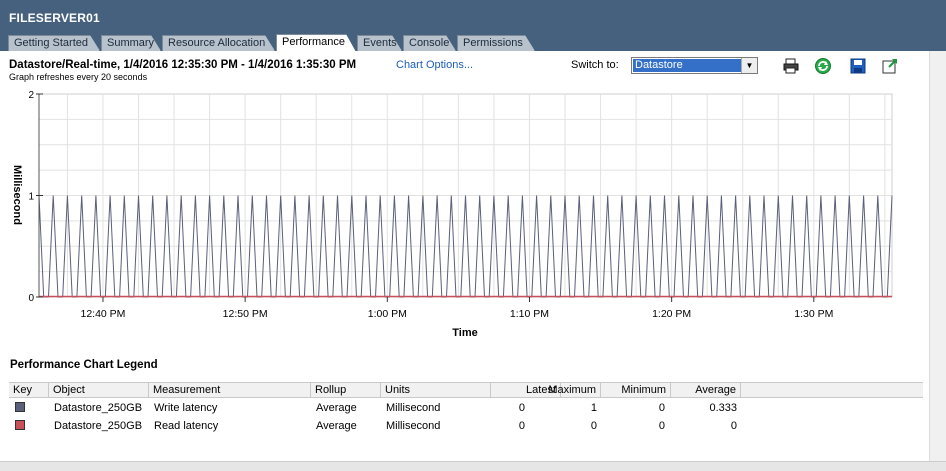 The height and width of the screenshot is (471, 946). What do you see at coordinates (17, 195) in the screenshot?
I see `y-axis-label: Millisecond` at bounding box center [17, 195].